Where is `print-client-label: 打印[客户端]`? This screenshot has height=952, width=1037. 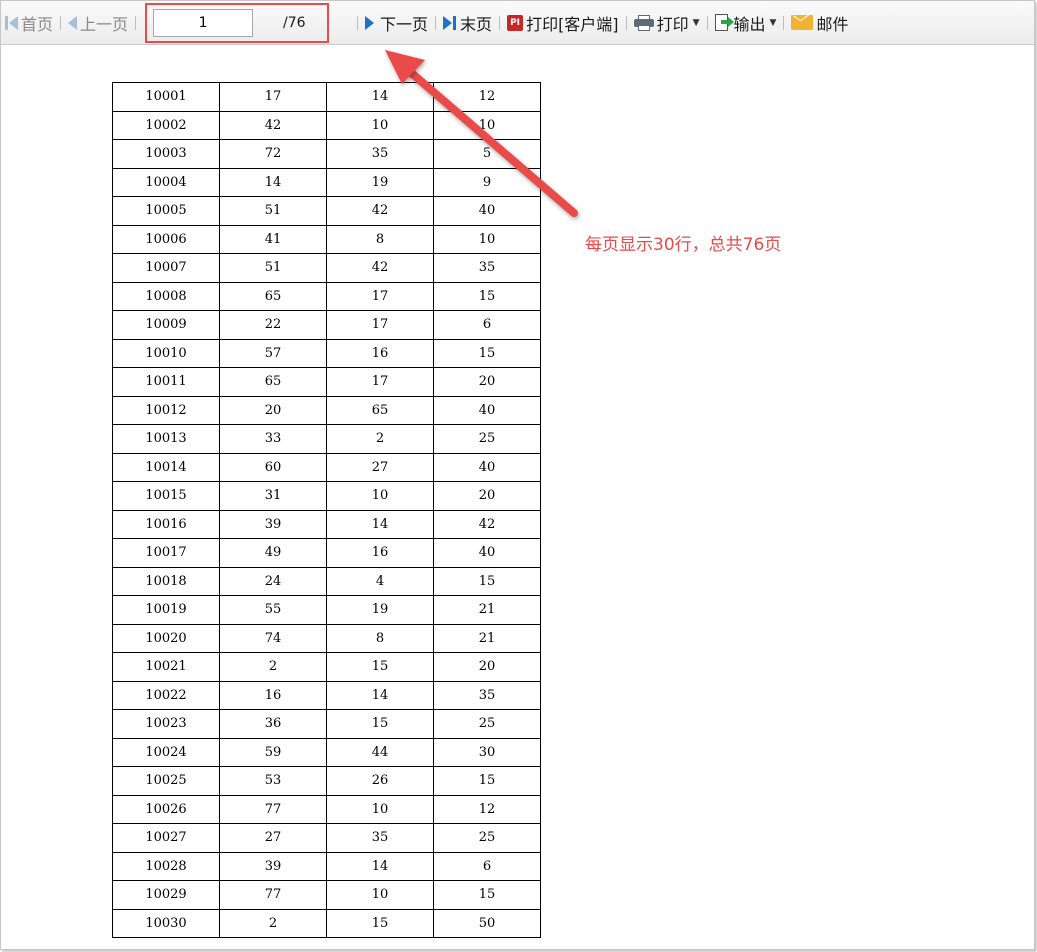 print-client-label: 打印[客户端] is located at coordinates (572, 24).